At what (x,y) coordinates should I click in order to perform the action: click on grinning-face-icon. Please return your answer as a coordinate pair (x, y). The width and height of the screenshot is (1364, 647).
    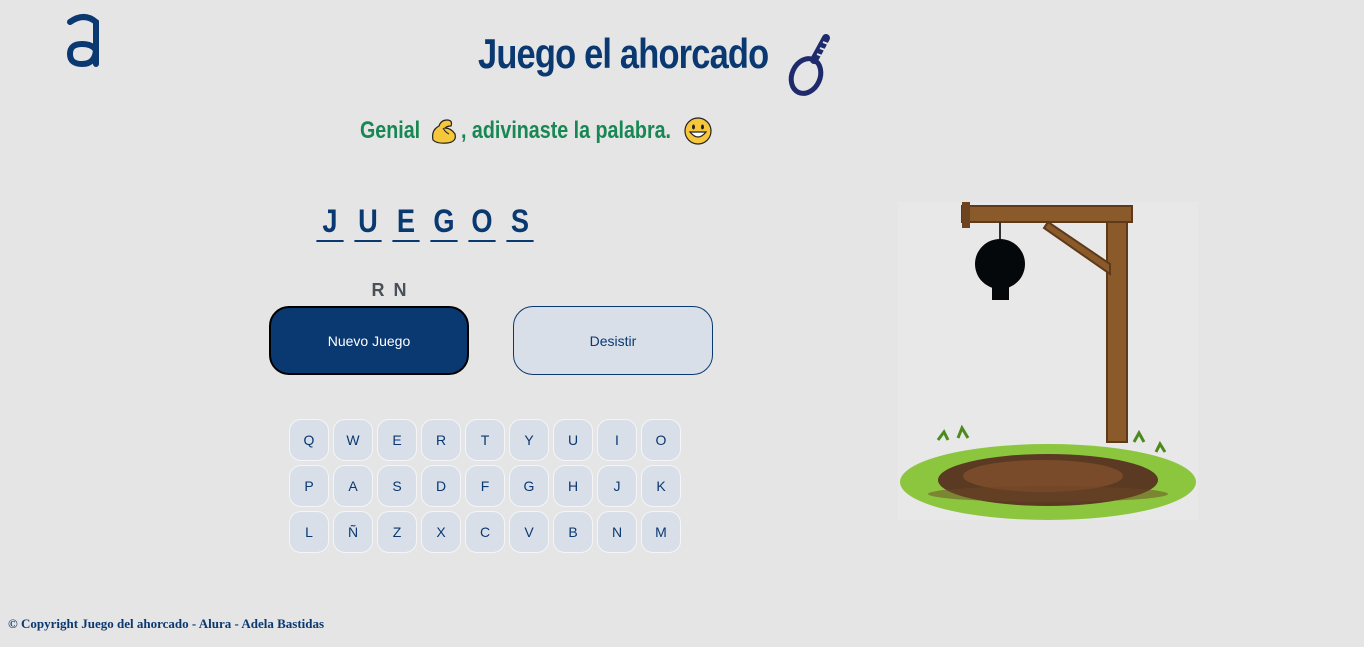
    Looking at the image, I should click on (698, 131).